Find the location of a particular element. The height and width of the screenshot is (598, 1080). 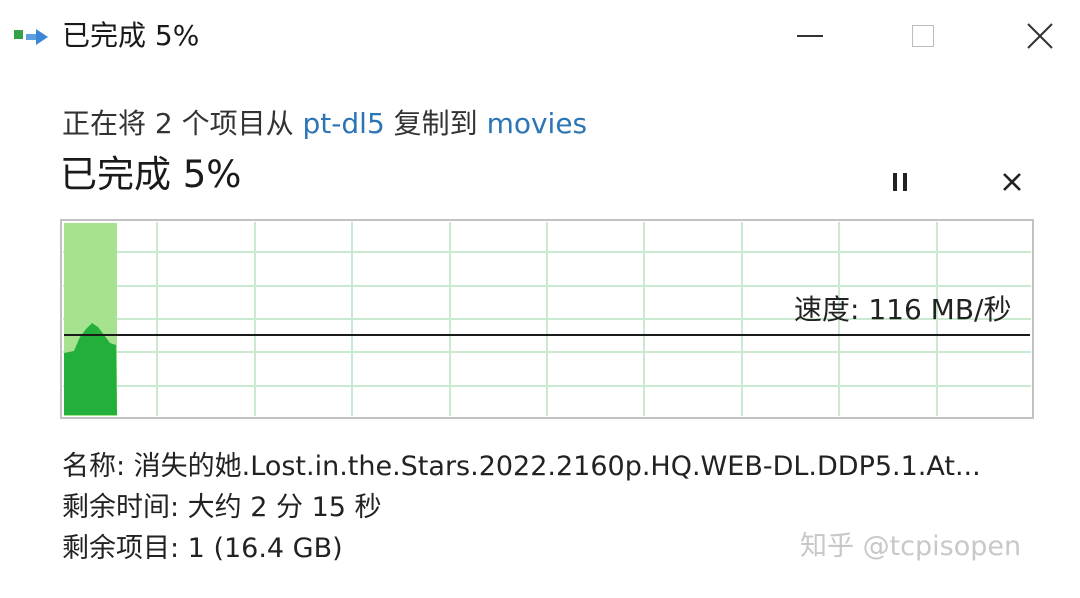

speed-label: 速度: 116 MB/秒 is located at coordinates (903, 309).